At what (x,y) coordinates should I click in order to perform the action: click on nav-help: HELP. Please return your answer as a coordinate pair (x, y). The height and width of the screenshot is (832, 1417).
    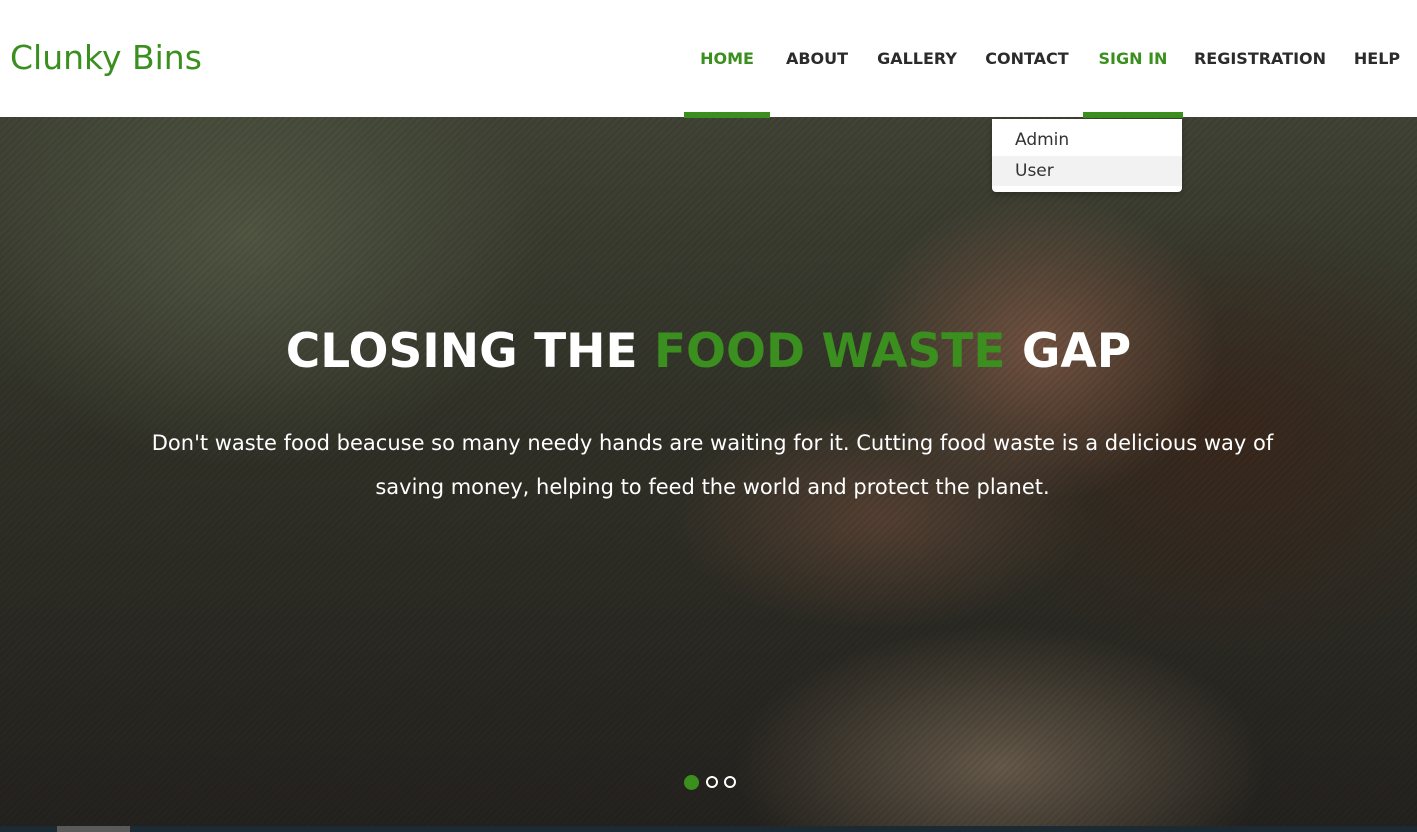
    Looking at the image, I should click on (1377, 58).